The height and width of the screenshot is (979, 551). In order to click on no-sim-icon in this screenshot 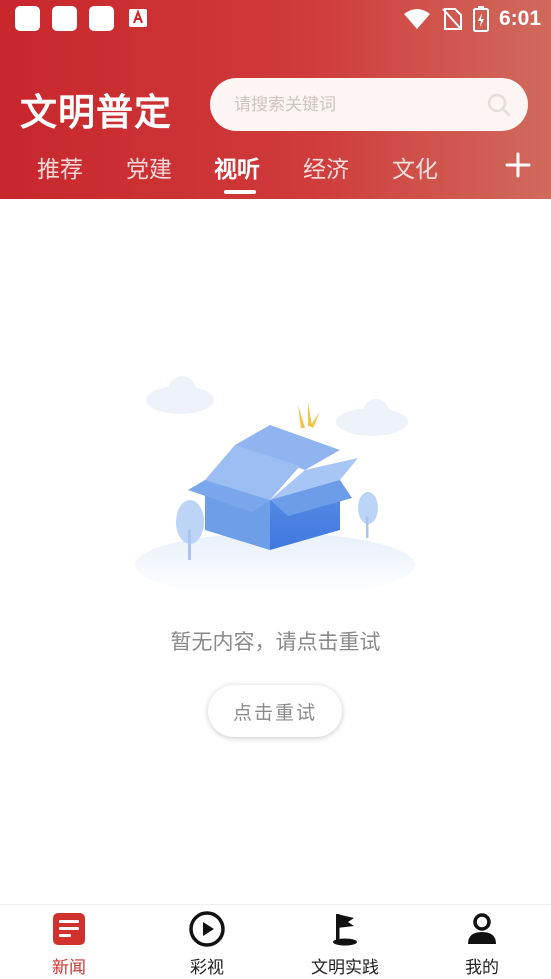, I will do `click(452, 19)`.